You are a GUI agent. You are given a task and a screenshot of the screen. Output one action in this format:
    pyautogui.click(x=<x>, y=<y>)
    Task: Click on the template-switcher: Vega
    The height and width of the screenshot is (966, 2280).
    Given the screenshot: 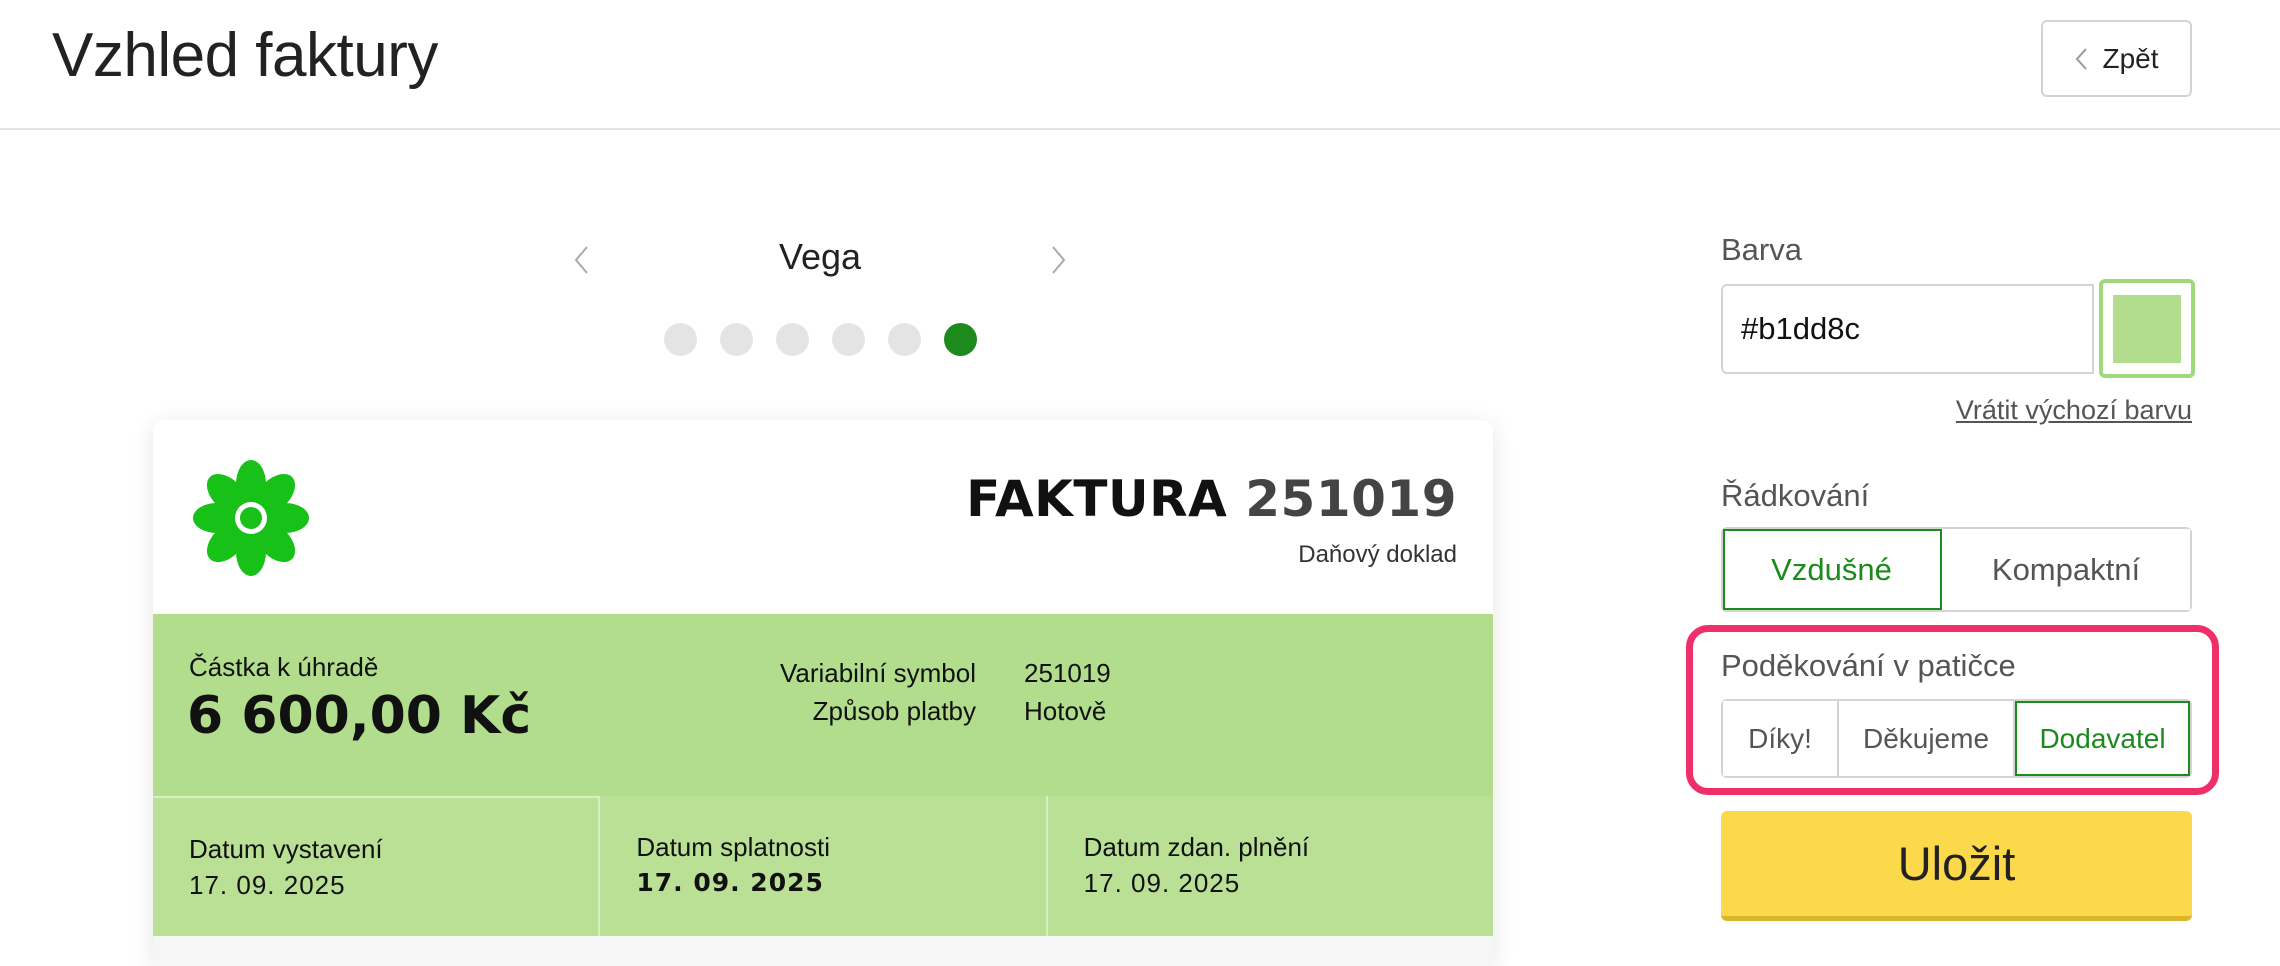 What is the action you would take?
    pyautogui.click(x=820, y=260)
    